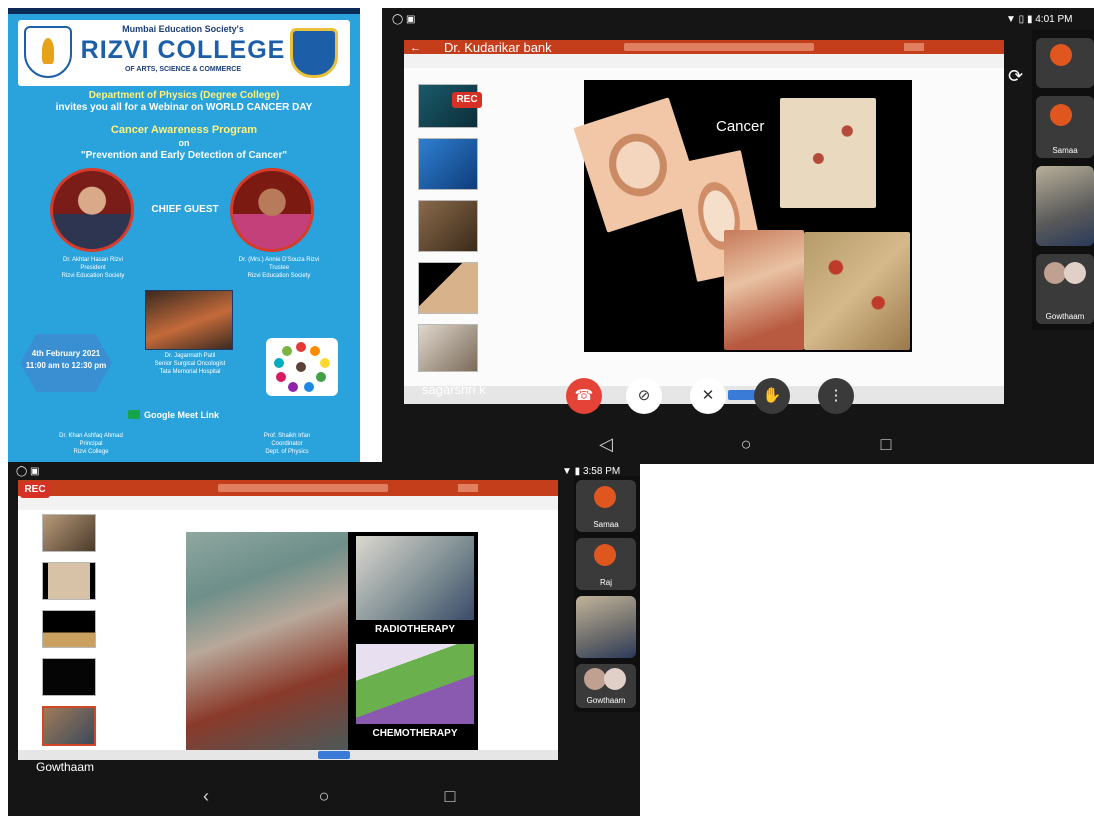 The width and height of the screenshot is (1094, 816). Describe the element at coordinates (414, 629) in the screenshot. I see `radiotherapy-label: RADIOTHERAPY` at that location.